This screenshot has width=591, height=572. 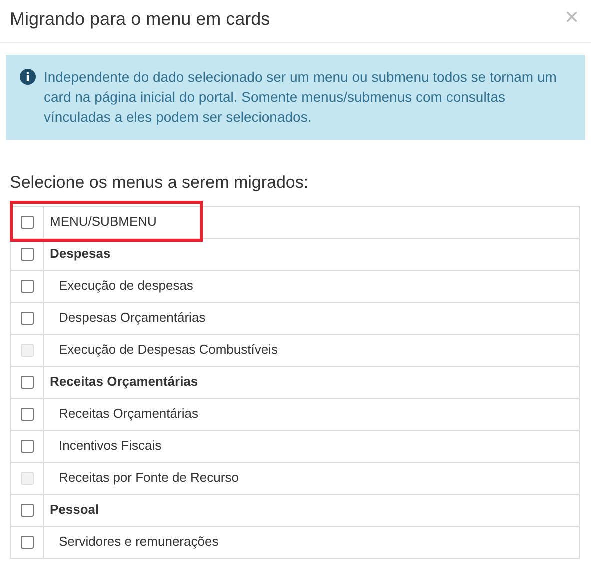 What do you see at coordinates (126, 286) in the screenshot?
I see `submenu-label: Execução de despesas` at bounding box center [126, 286].